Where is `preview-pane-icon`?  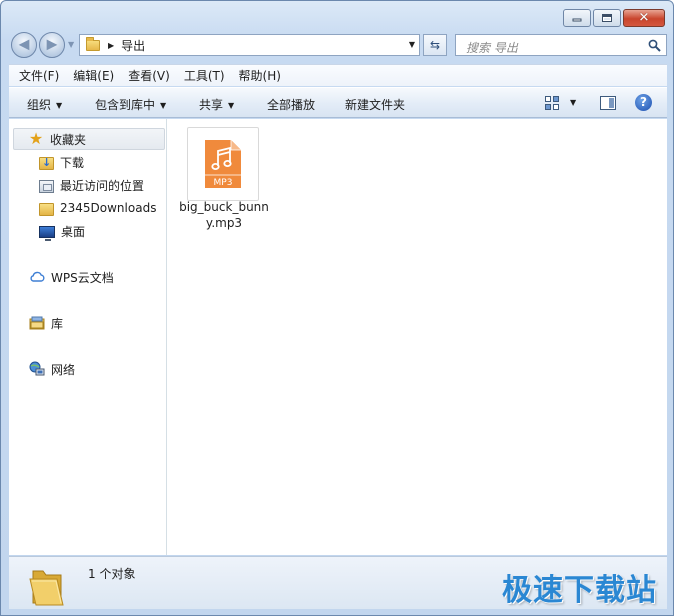
preview-pane-icon is located at coordinates (608, 103).